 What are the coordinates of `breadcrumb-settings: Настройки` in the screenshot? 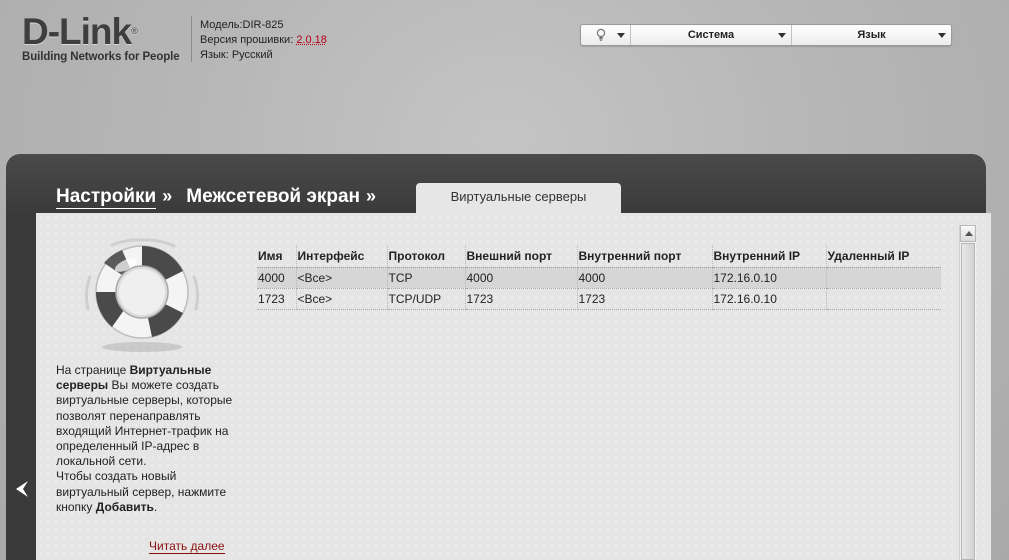 It's located at (106, 197).